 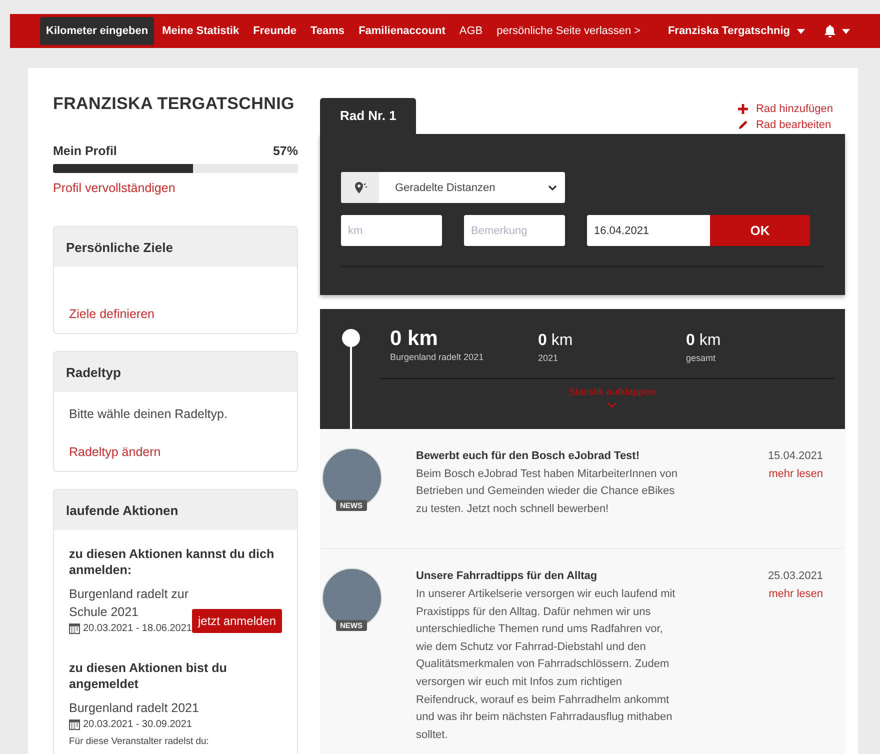 What do you see at coordinates (437, 357) in the screenshot?
I see `stat-caption: Burgenland radelt 2021` at bounding box center [437, 357].